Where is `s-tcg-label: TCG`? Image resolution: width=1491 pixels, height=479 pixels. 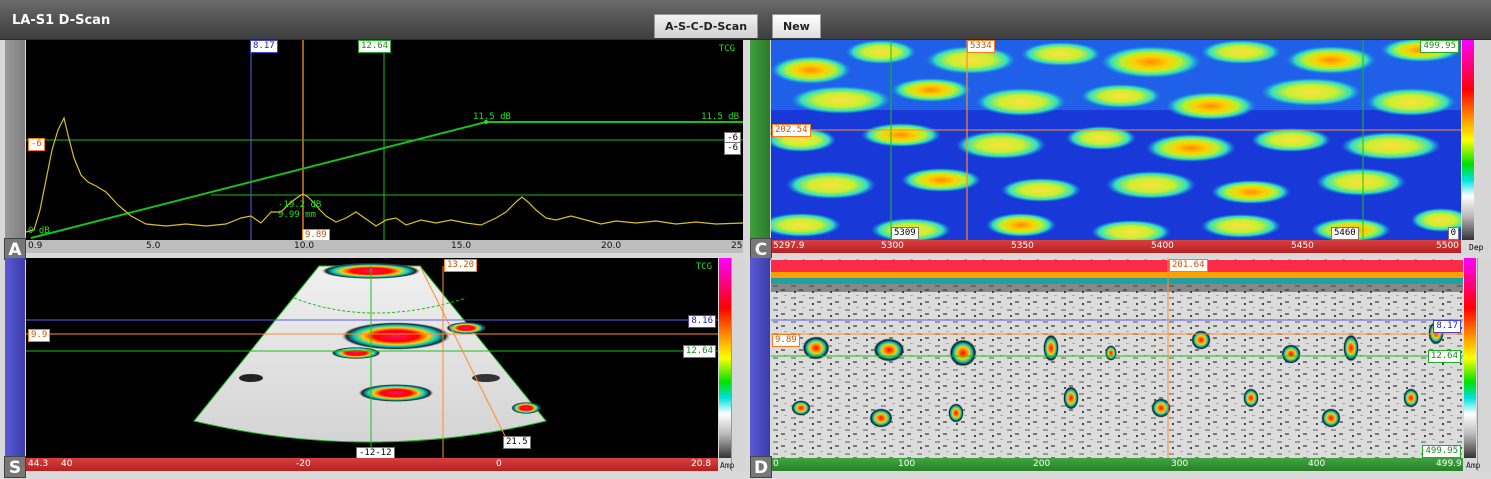
s-tcg-label: TCG is located at coordinates (703, 267).